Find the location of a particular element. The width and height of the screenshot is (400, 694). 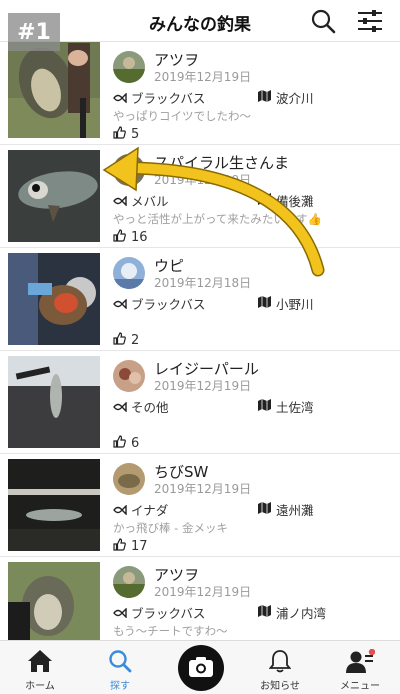

tab-menu: メニュー is located at coordinates (360, 667).